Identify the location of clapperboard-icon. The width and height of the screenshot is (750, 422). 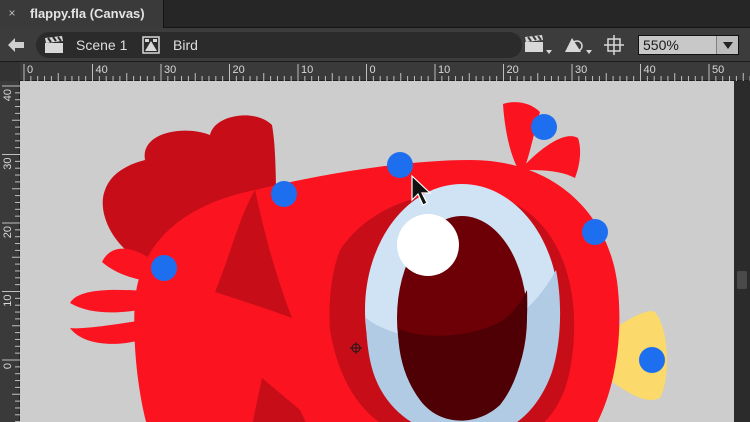
(54, 45).